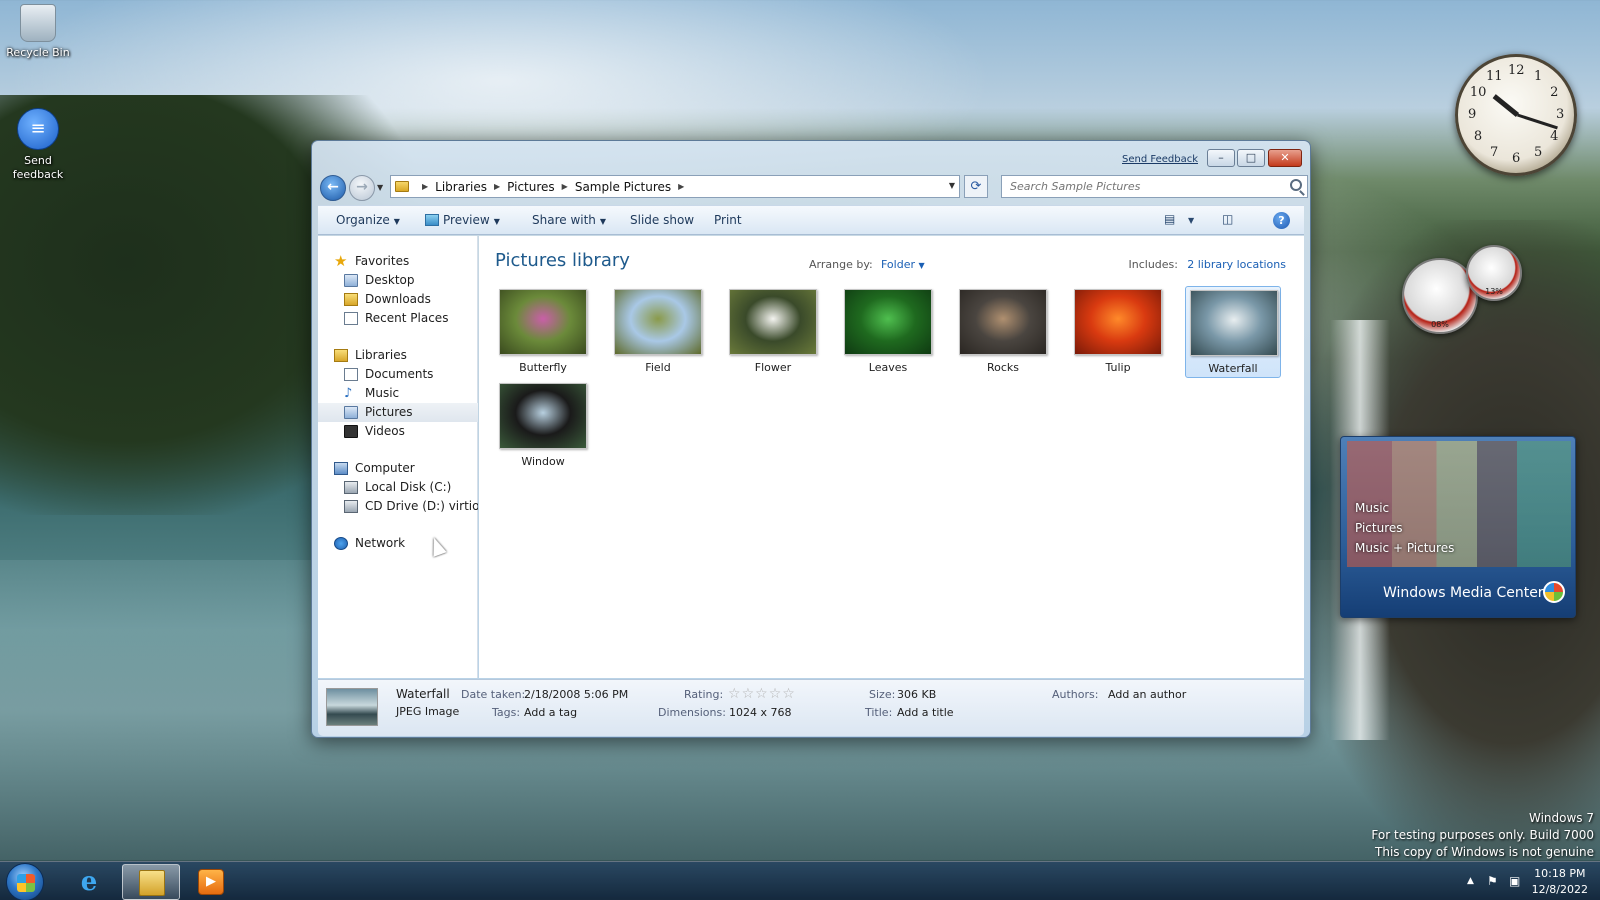 This screenshot has width=1600, height=900. I want to click on desktop-icon-label: Recycle Bin, so click(38, 52).